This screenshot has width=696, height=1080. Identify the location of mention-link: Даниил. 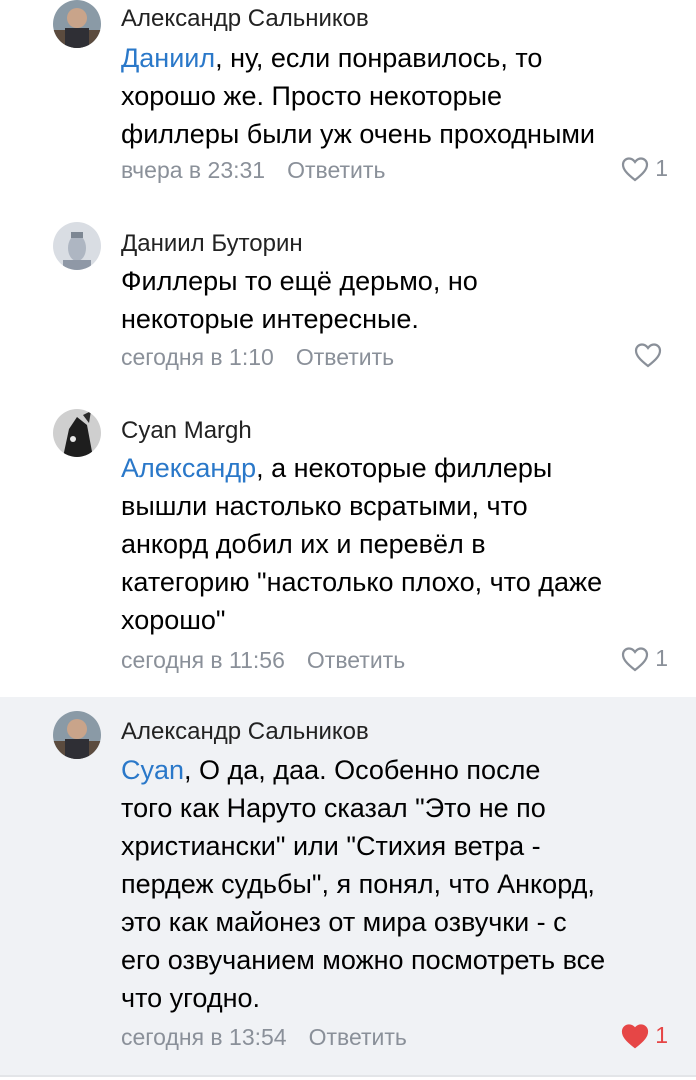
(168, 58).